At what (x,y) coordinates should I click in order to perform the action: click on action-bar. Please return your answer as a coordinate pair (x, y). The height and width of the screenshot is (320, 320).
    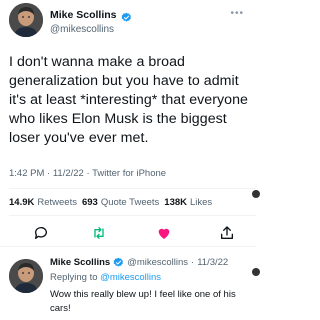
    Looking at the image, I should click on (128, 233).